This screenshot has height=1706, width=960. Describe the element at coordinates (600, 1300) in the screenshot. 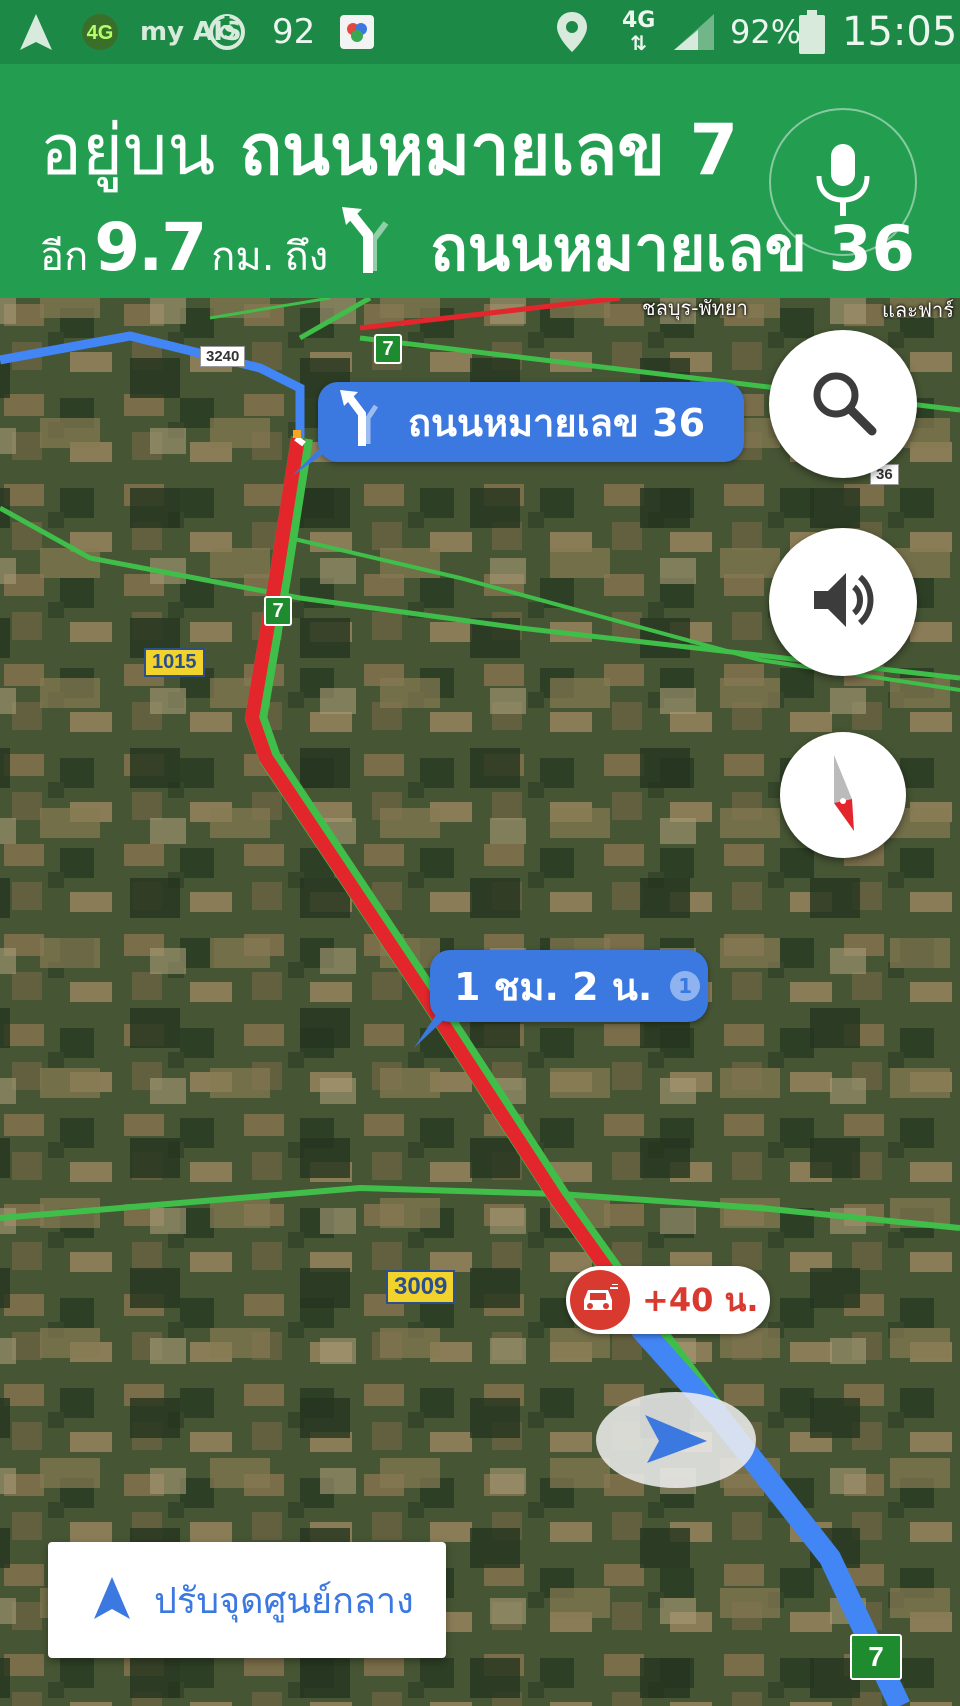

I see `car-traffic-icon` at that location.